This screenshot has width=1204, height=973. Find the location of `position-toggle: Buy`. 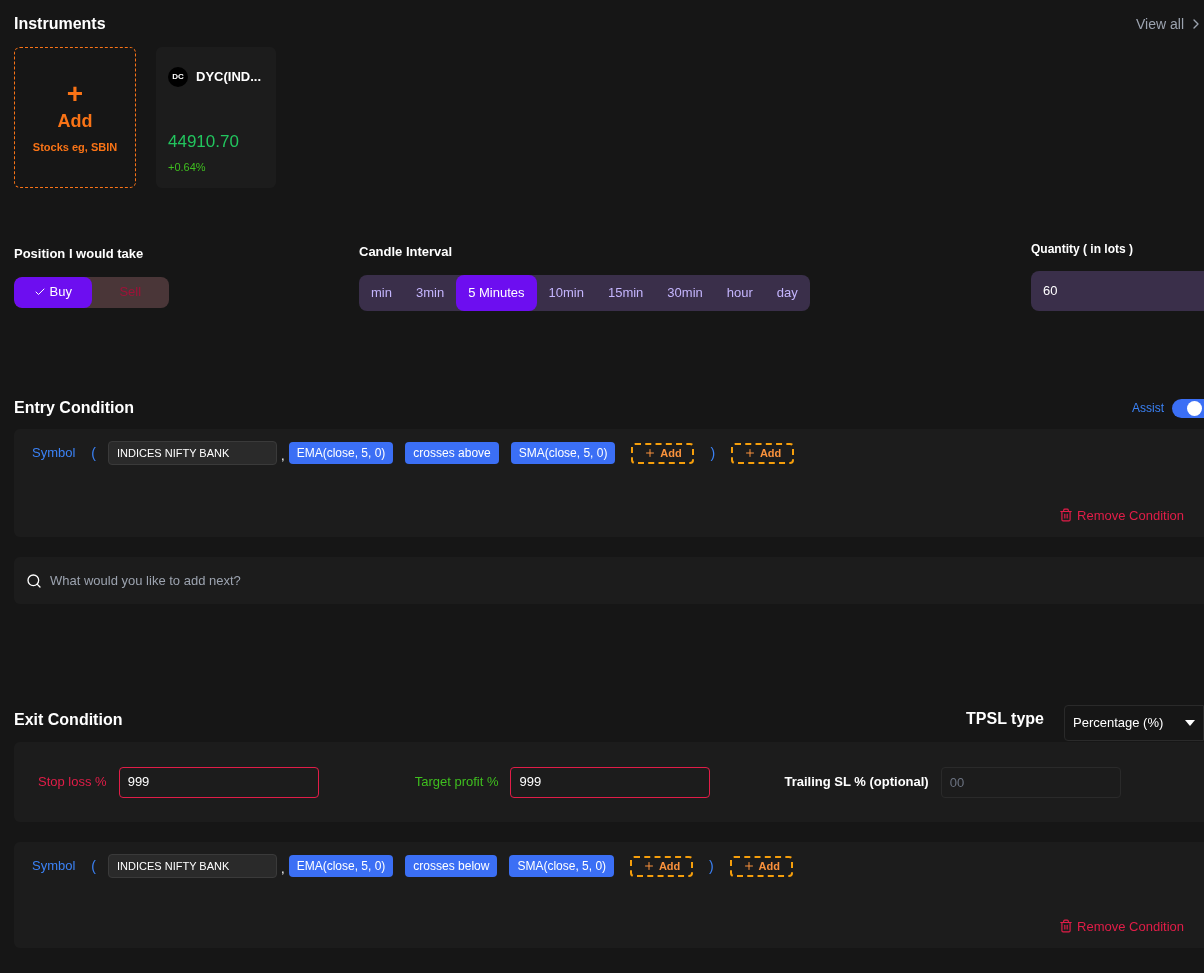

position-toggle: Buy is located at coordinates (53, 292).